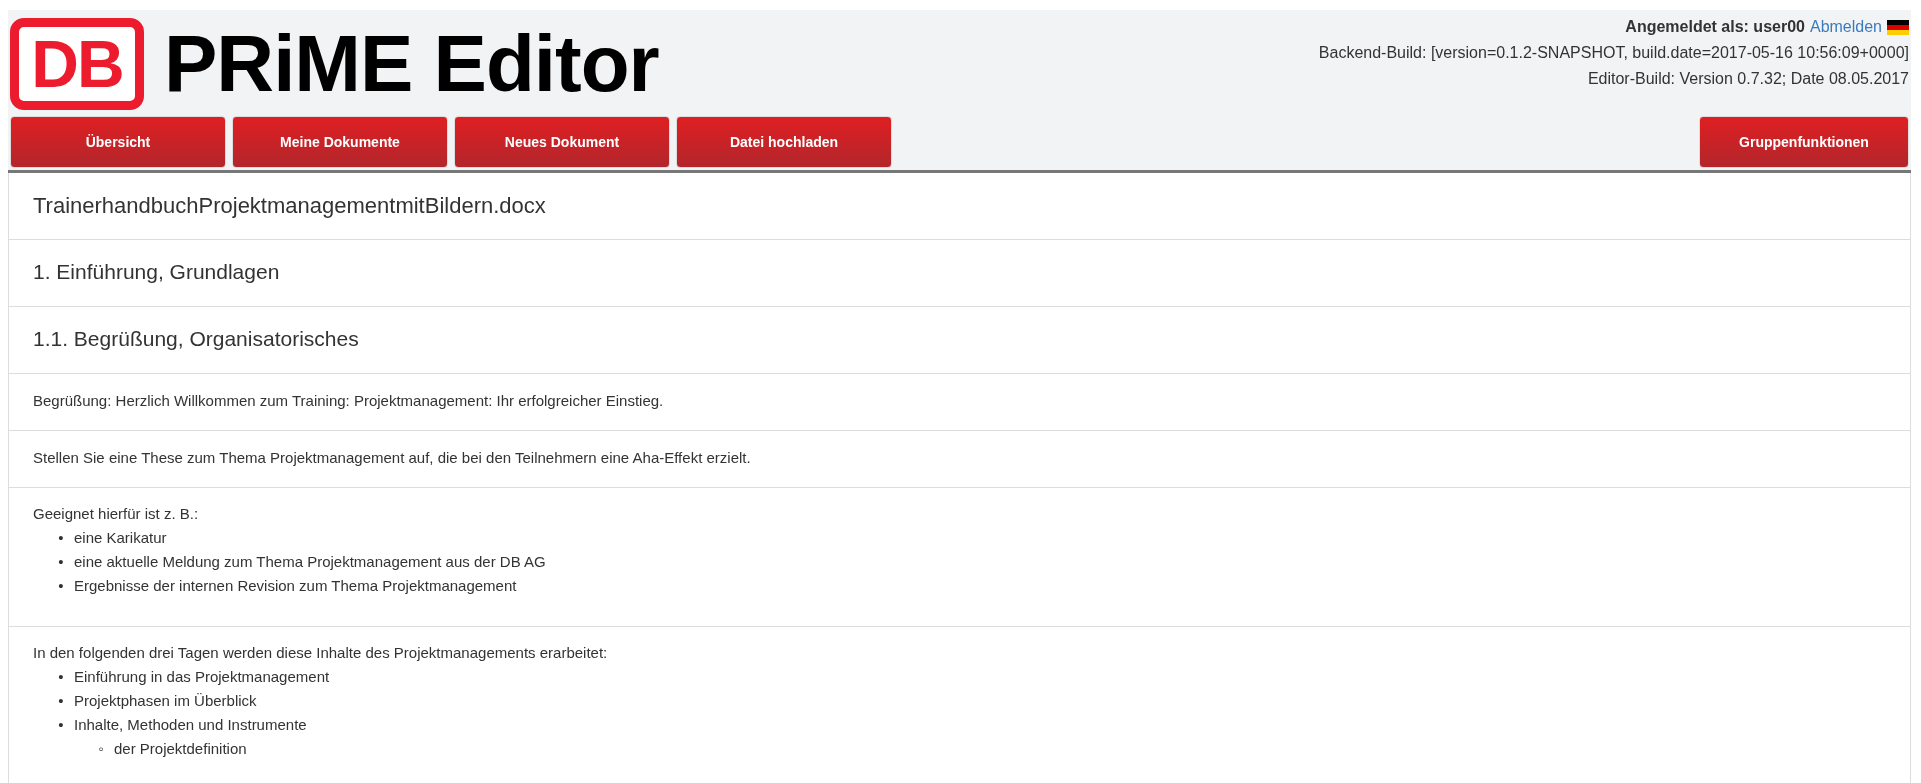 The width and height of the screenshot is (1921, 783). Describe the element at coordinates (340, 142) in the screenshot. I see `nav-button: Meine Dokumente` at that location.